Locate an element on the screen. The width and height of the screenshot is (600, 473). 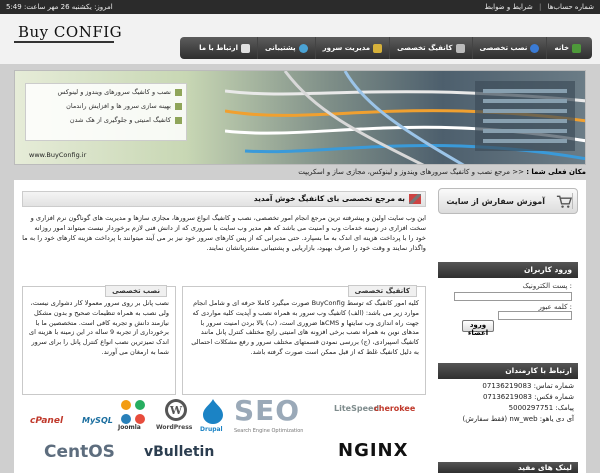
banner-url: www.BuyConfig.ir is located at coordinates (58, 155).